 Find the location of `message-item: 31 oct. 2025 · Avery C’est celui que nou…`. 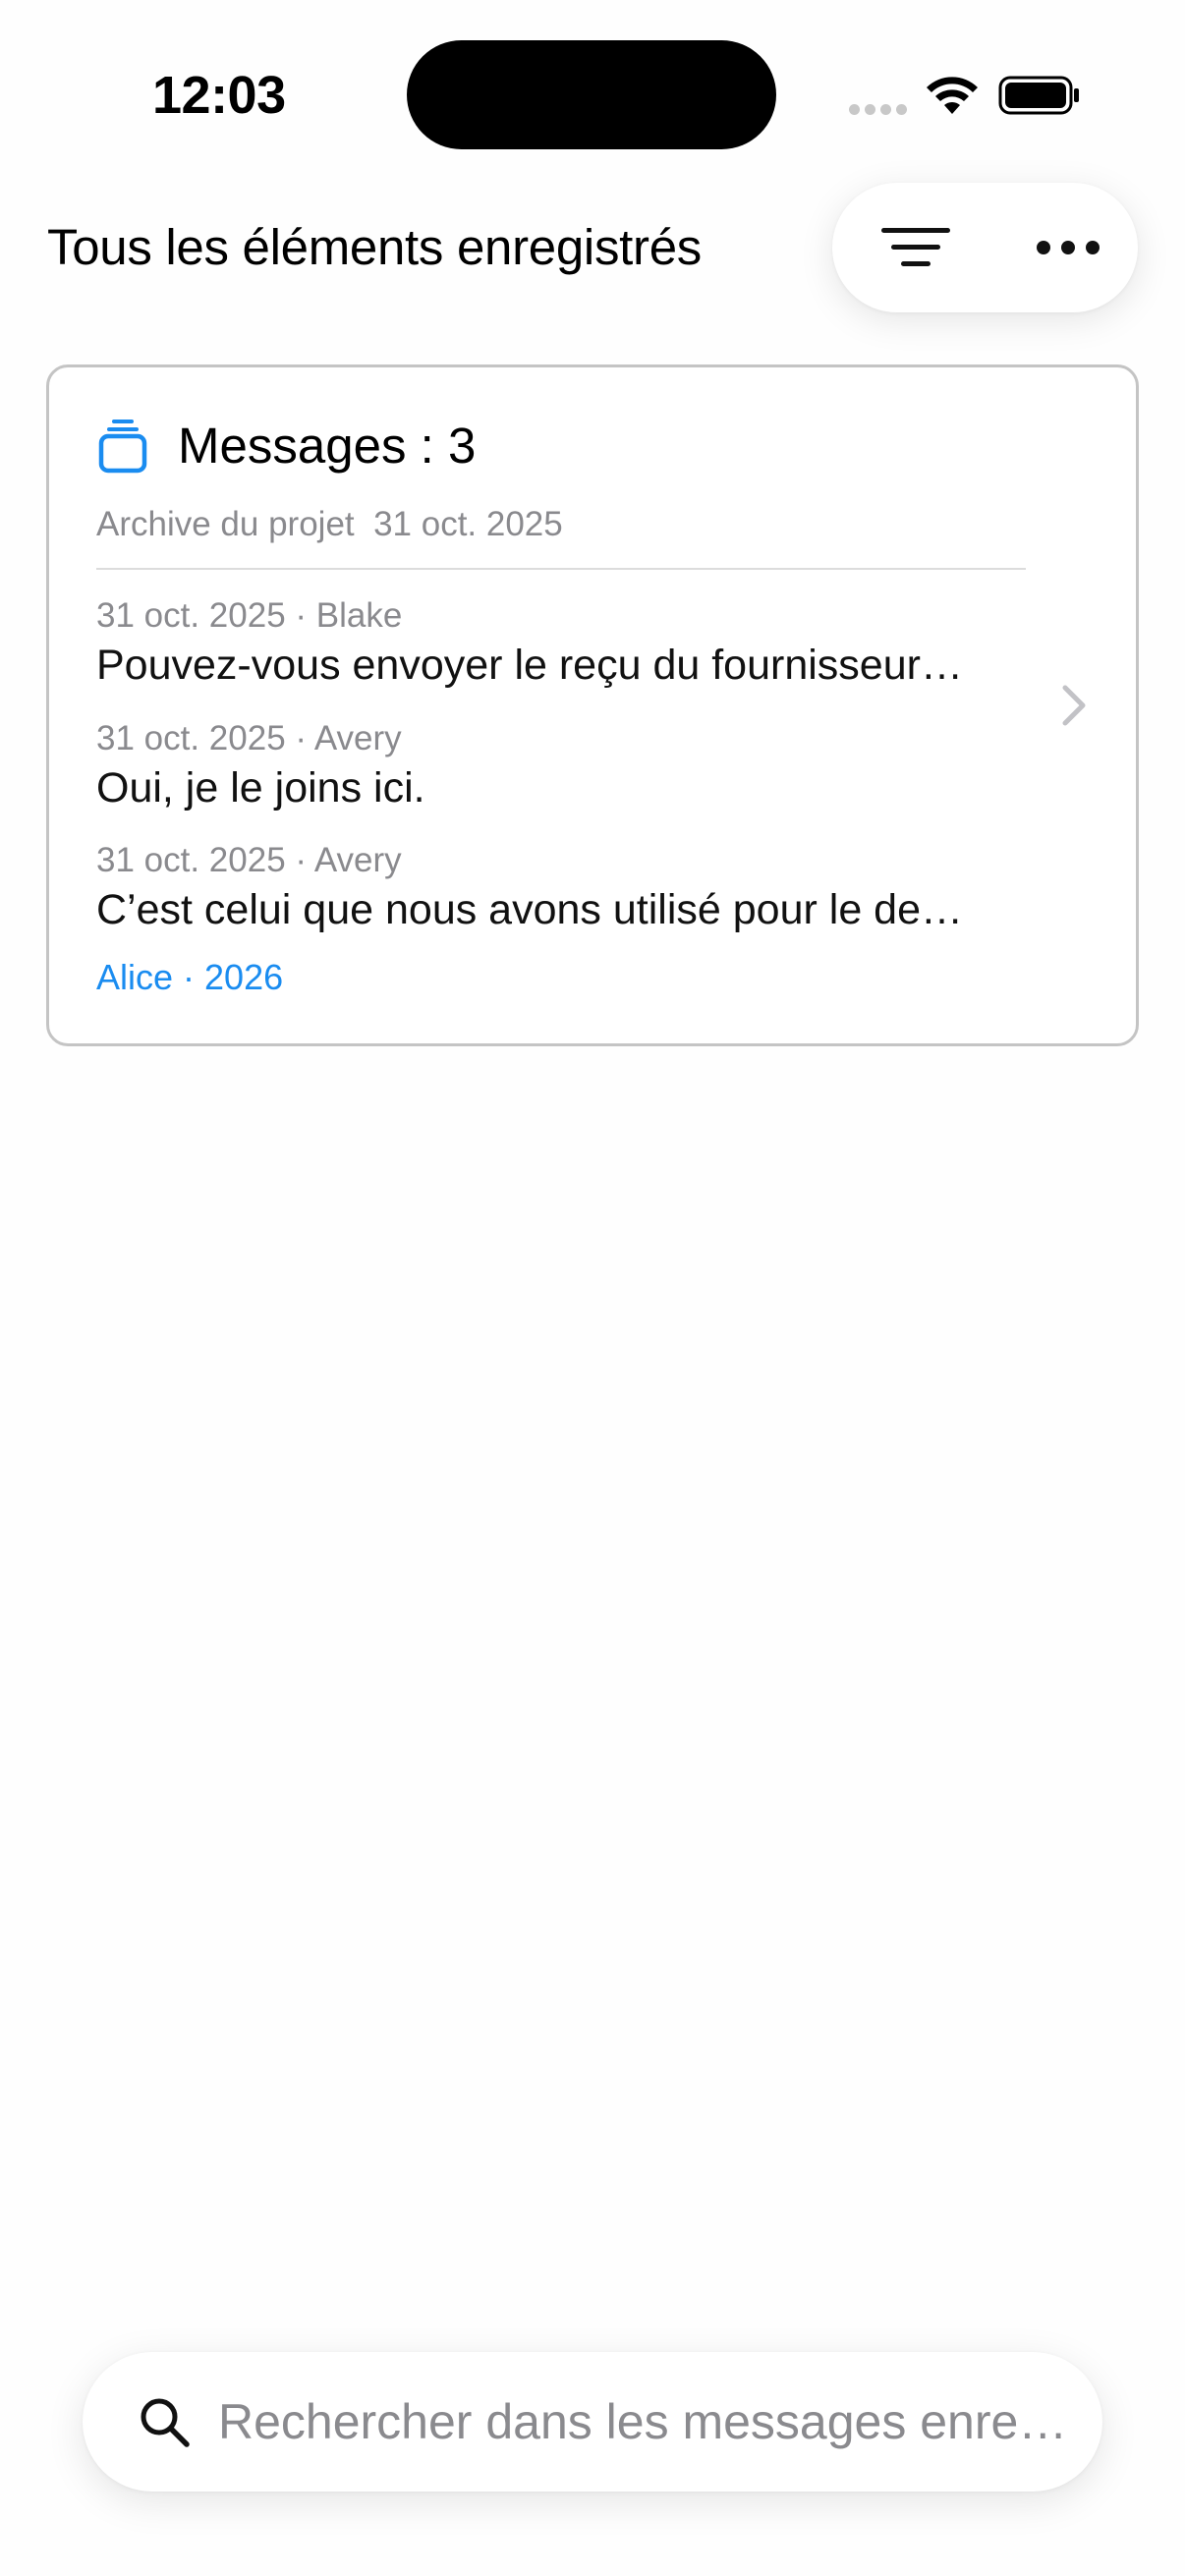

message-item: 31 oct. 2025 · Avery C’est celui que nou… is located at coordinates (583, 888).